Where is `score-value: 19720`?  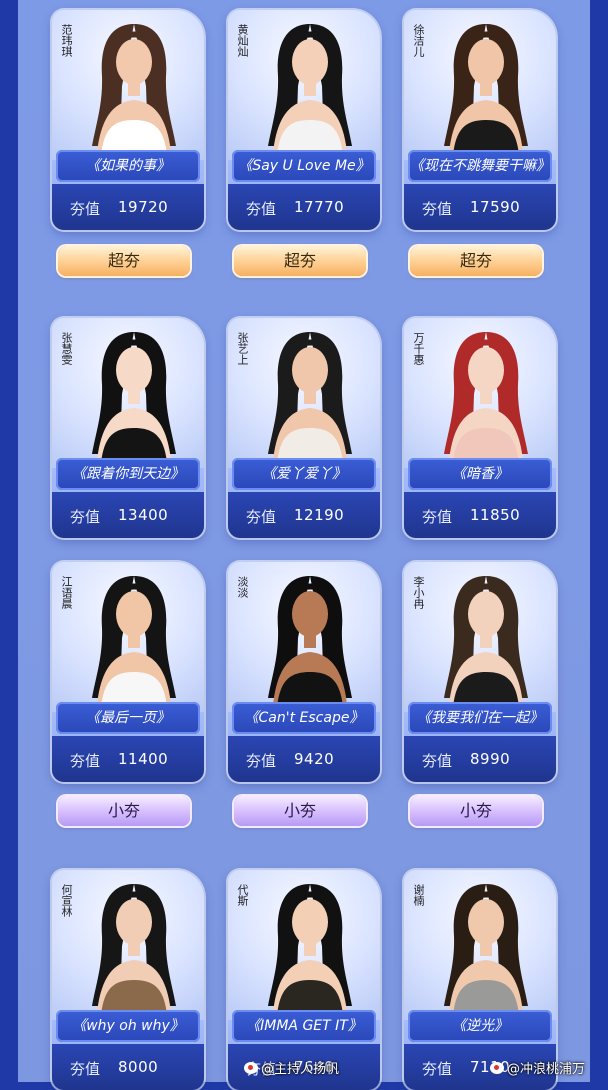
score-value: 19720 is located at coordinates (143, 207).